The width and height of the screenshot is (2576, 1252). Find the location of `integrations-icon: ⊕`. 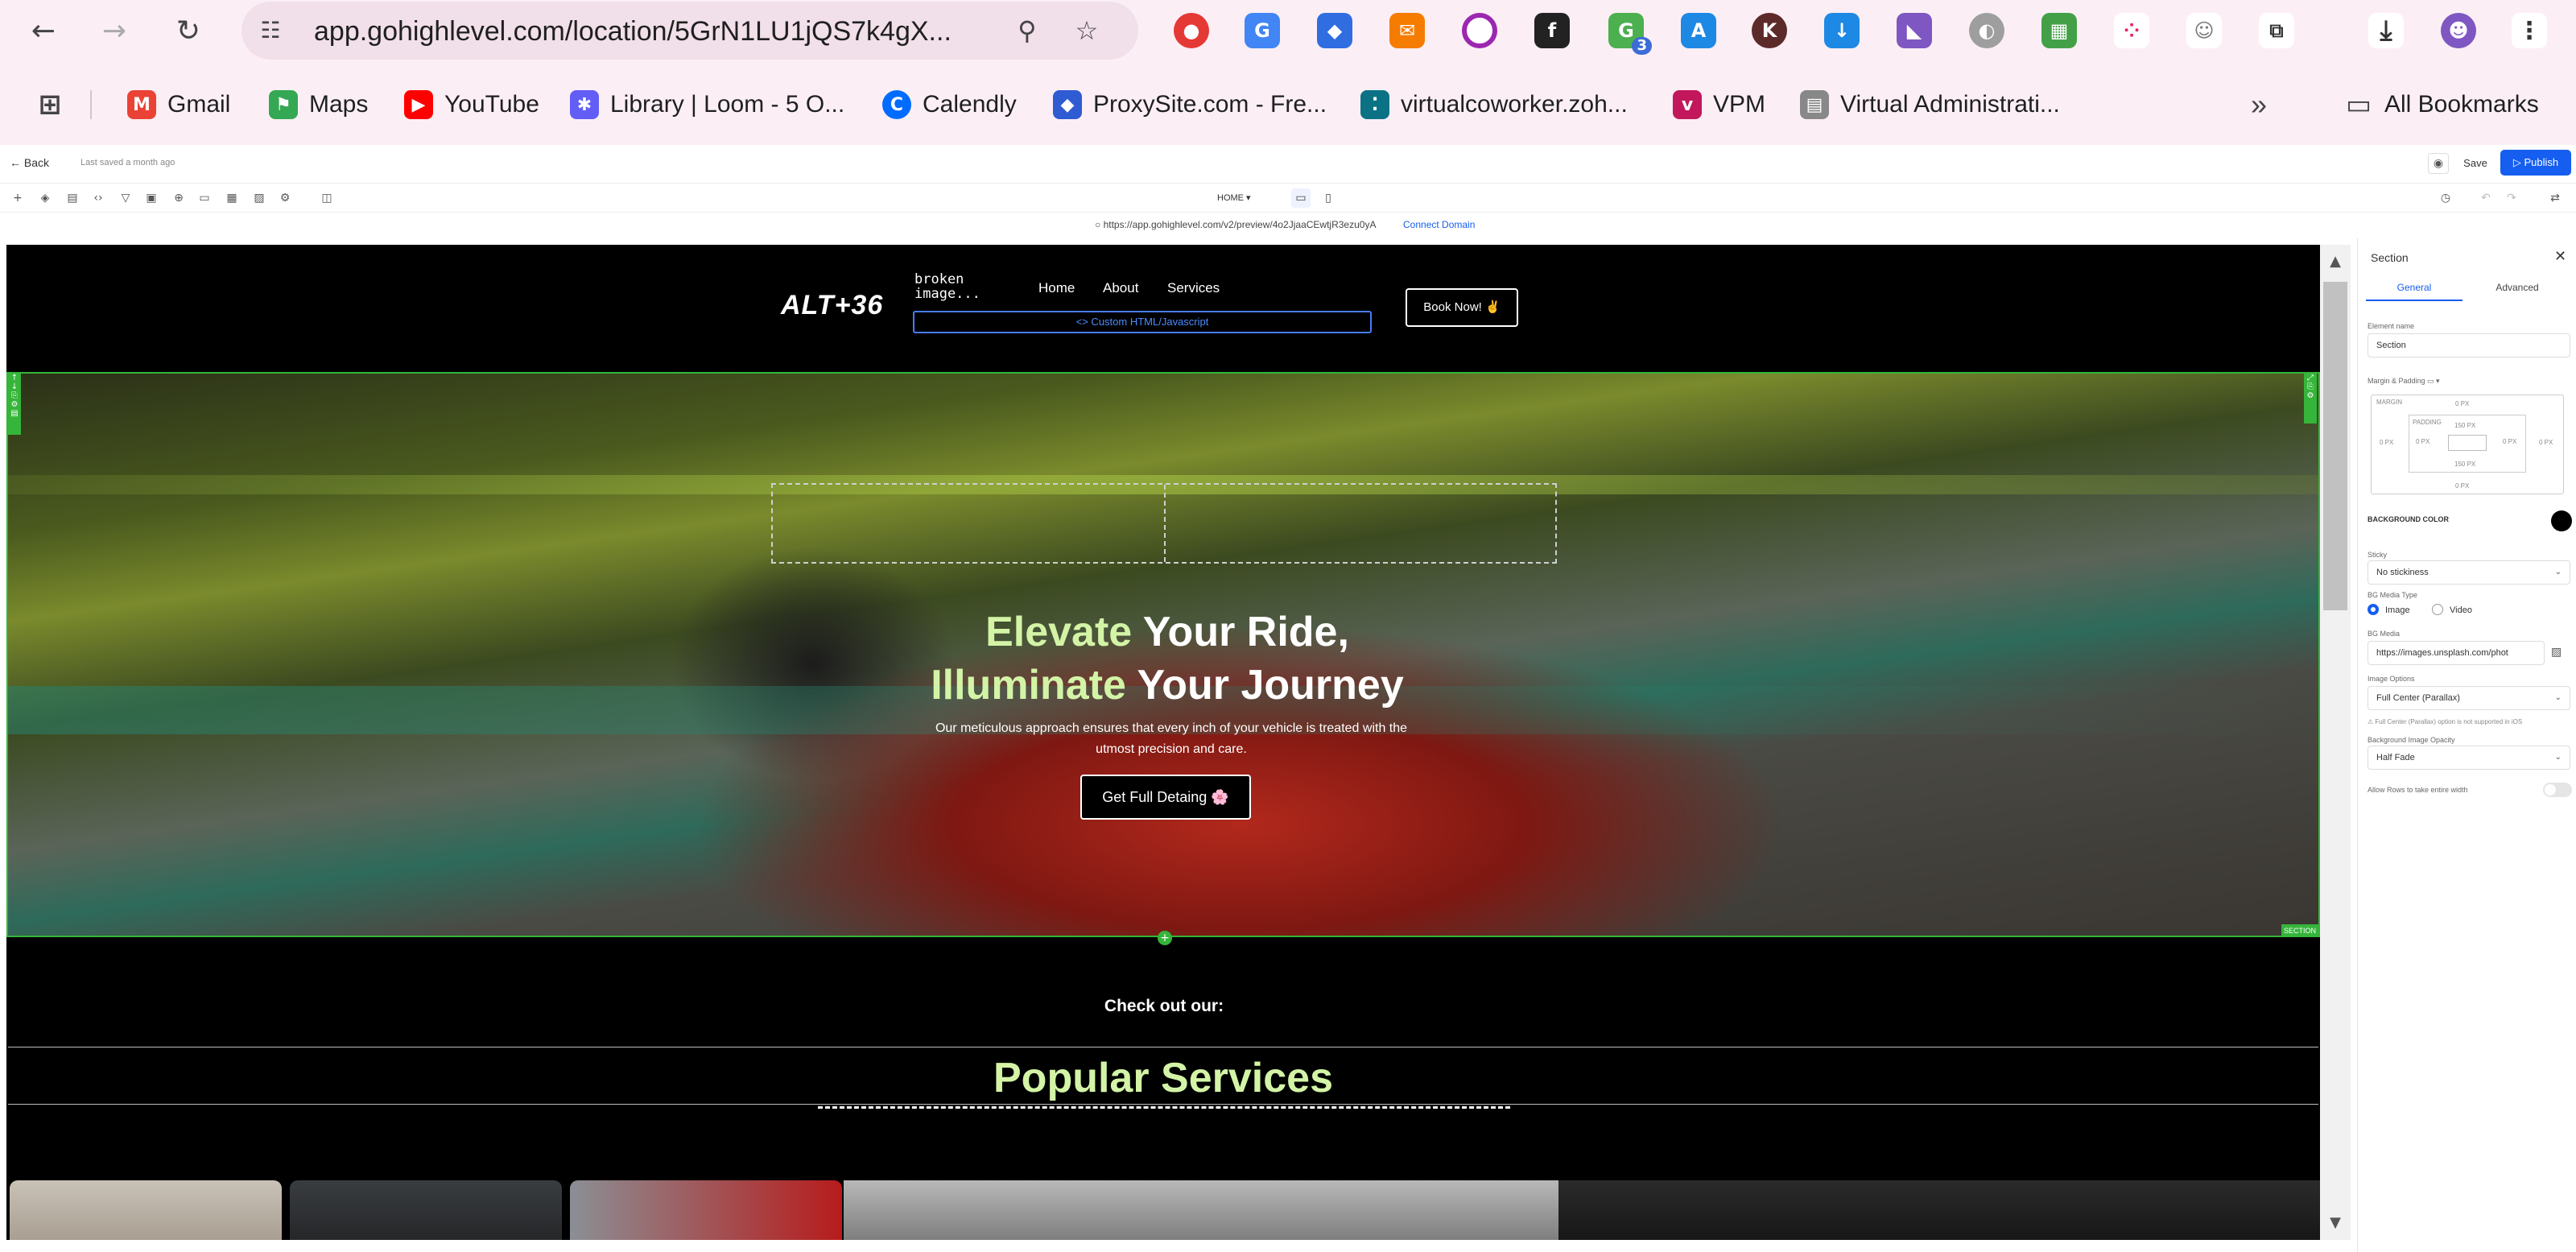

integrations-icon: ⊕ is located at coordinates (179, 198).